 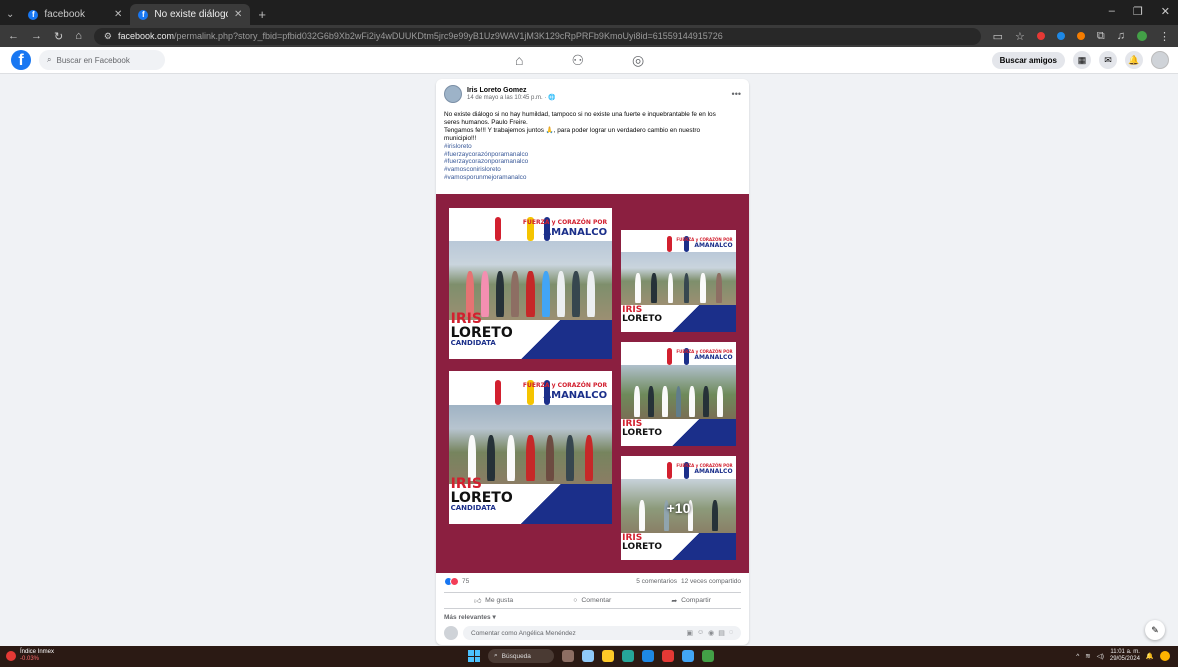 What do you see at coordinates (1121, 36) in the screenshot?
I see `media-icon: ♫` at bounding box center [1121, 36].